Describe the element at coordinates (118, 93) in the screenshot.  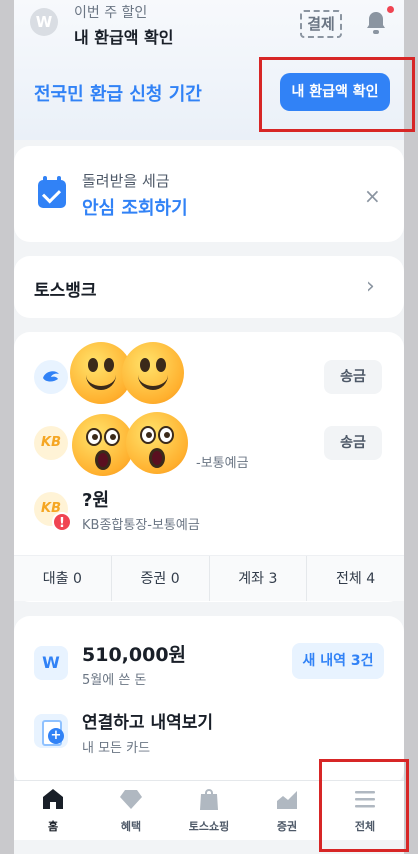
I see `refund-banner-text: 전국민 환급 신청 기간` at that location.